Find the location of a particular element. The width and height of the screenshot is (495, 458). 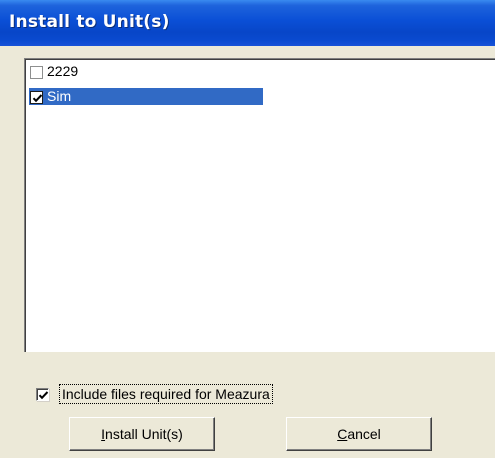

install-label-rest: nstall Unit(s) is located at coordinates (144, 434).